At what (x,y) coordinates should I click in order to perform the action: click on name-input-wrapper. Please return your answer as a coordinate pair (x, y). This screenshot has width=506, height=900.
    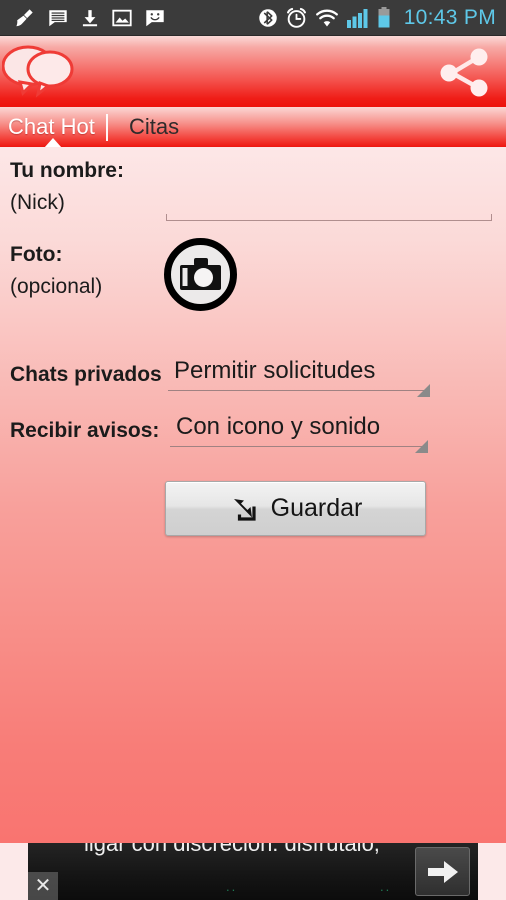
    Looking at the image, I should click on (329, 207).